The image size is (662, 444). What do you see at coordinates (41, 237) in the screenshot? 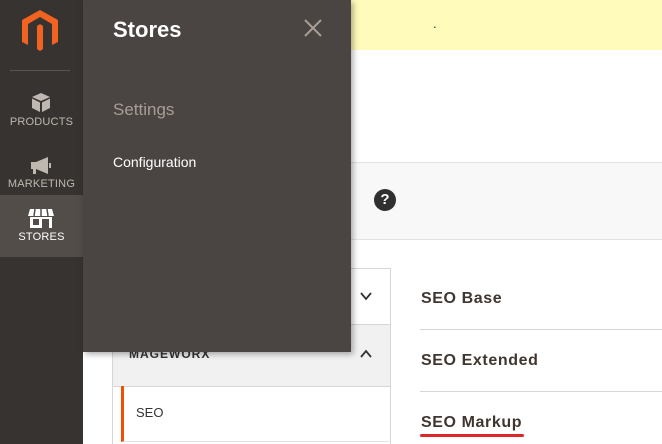
I see `nav-item-label: STORES` at bounding box center [41, 237].